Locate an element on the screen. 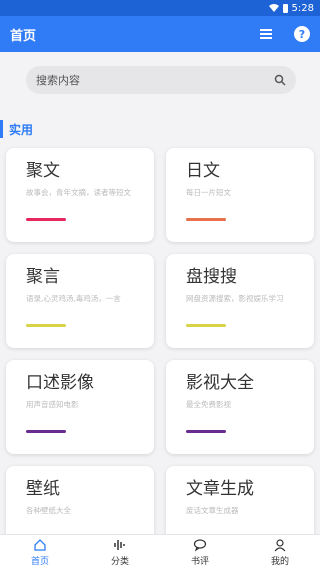 The height and width of the screenshot is (570, 320). card-title: 口述影像 is located at coordinates (60, 383).